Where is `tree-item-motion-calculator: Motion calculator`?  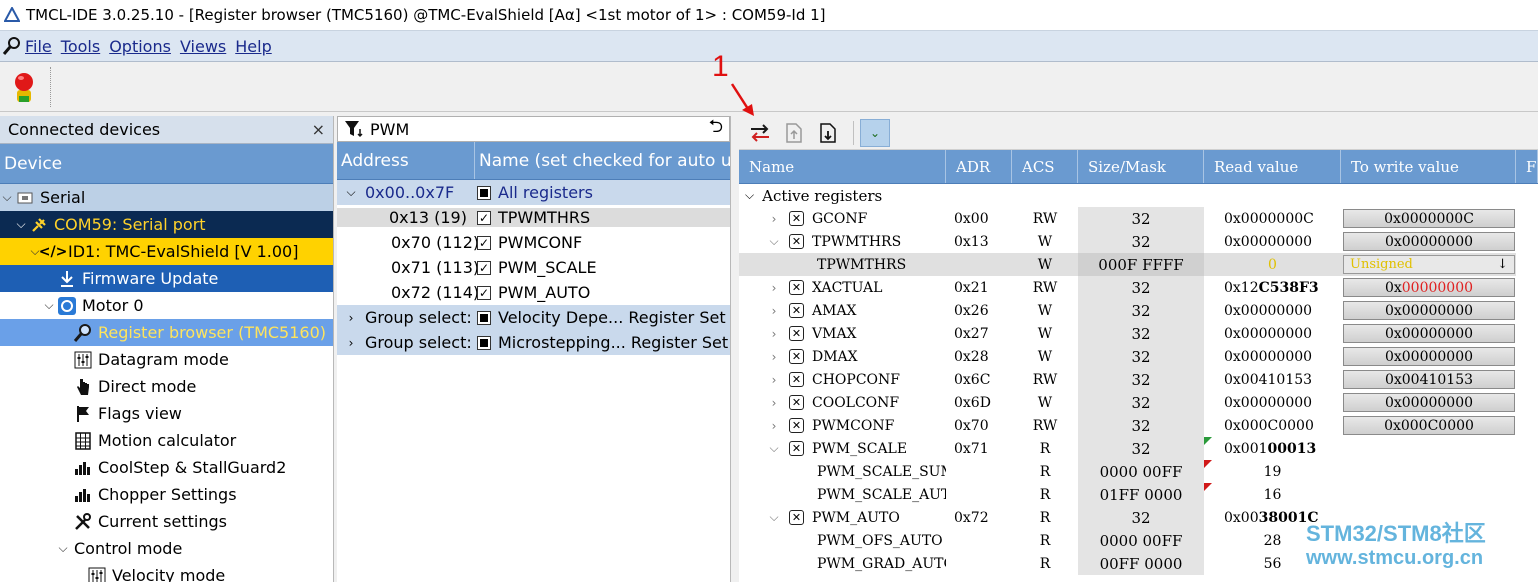
tree-item-motion-calculator: Motion calculator is located at coordinates (166, 440).